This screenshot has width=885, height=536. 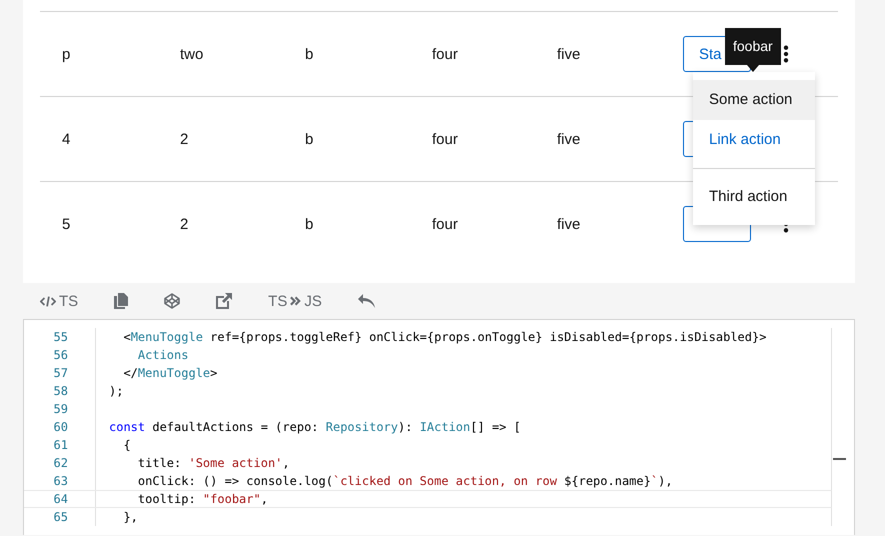 I want to click on code-line: onClick: () => console.log(`clicked on Some action, on row ${repo.name}`),, so click(x=404, y=481).